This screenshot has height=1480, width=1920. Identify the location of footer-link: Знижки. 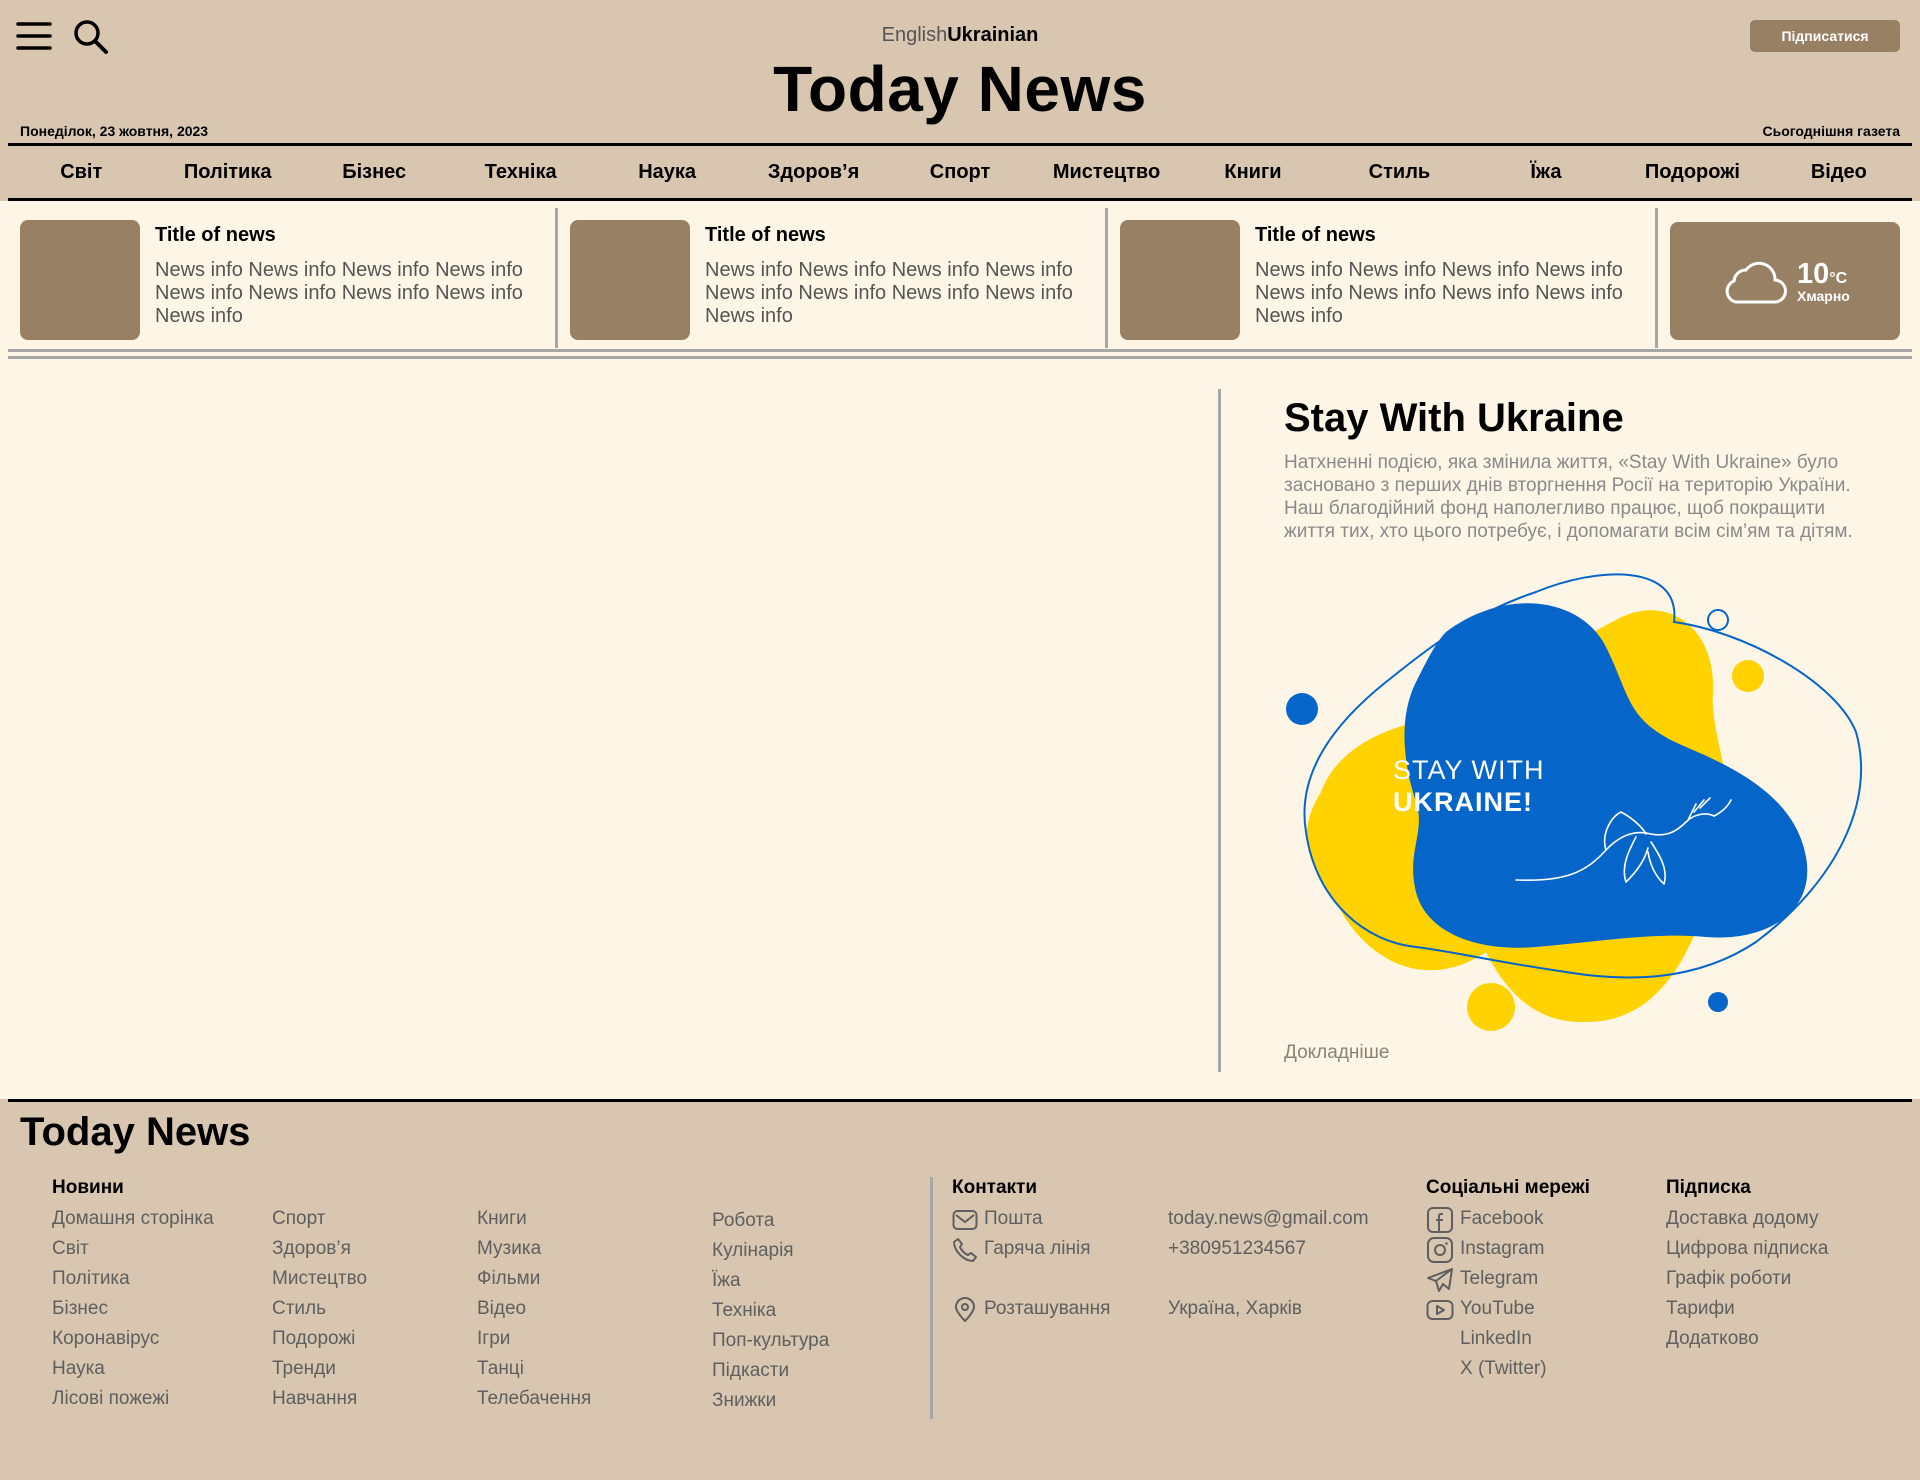
(770, 1402).